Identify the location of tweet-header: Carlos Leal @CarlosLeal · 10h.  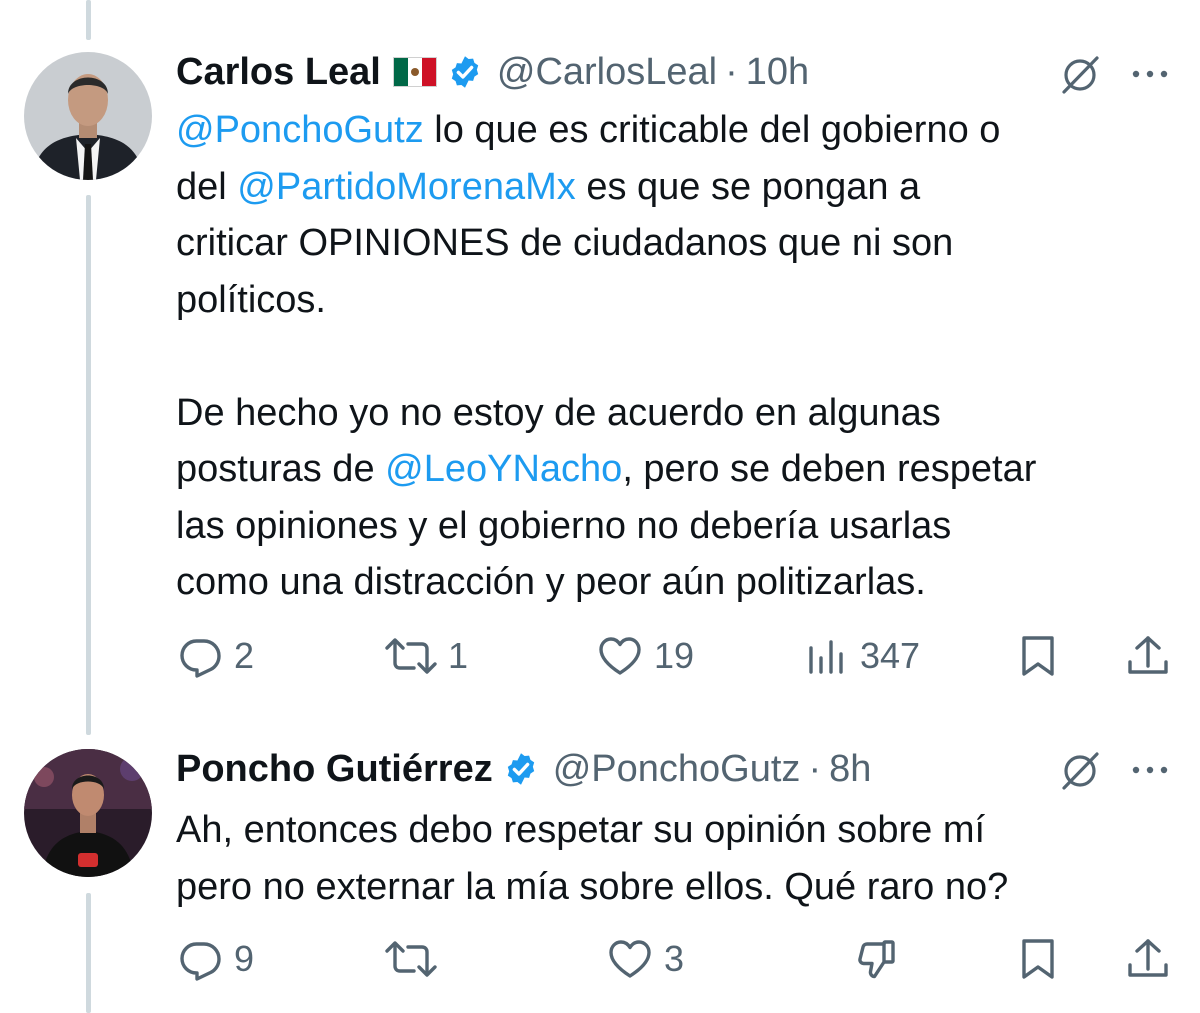
(492, 72).